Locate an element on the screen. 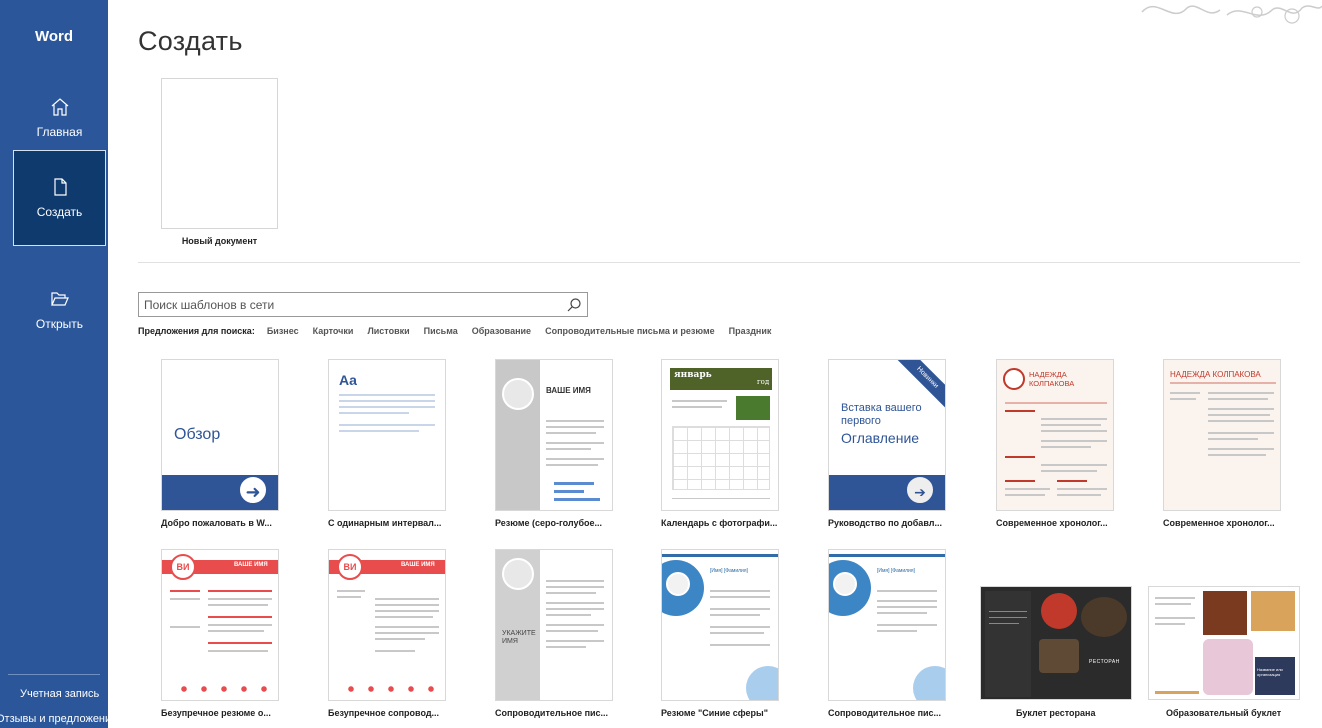  folder-open-icon is located at coordinates (59, 299).